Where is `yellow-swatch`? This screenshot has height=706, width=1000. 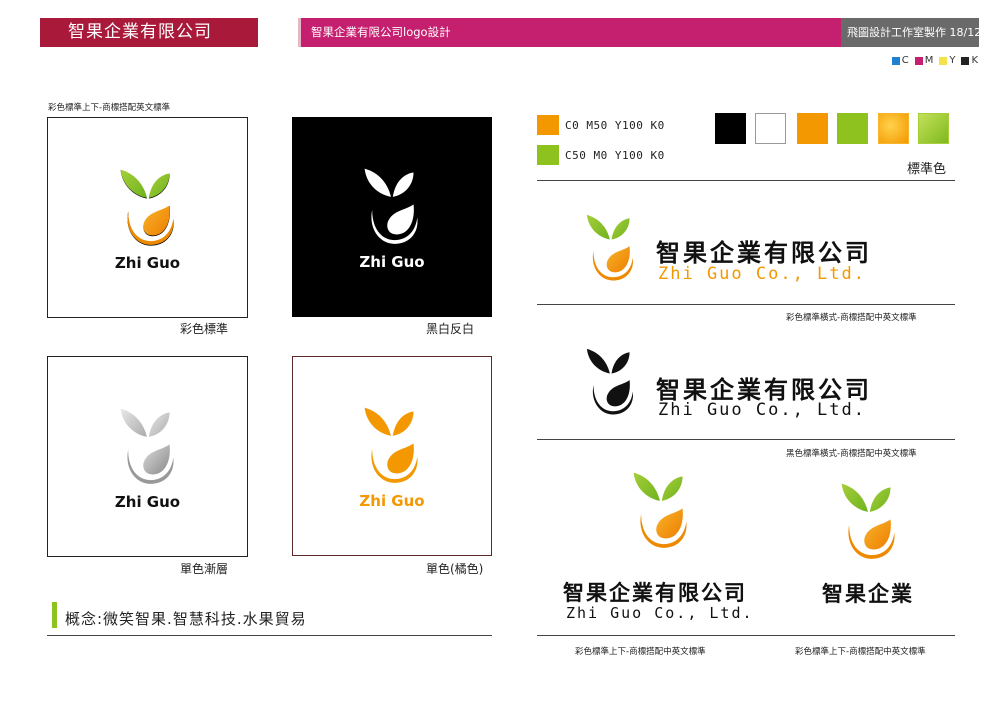 yellow-swatch is located at coordinates (943, 60).